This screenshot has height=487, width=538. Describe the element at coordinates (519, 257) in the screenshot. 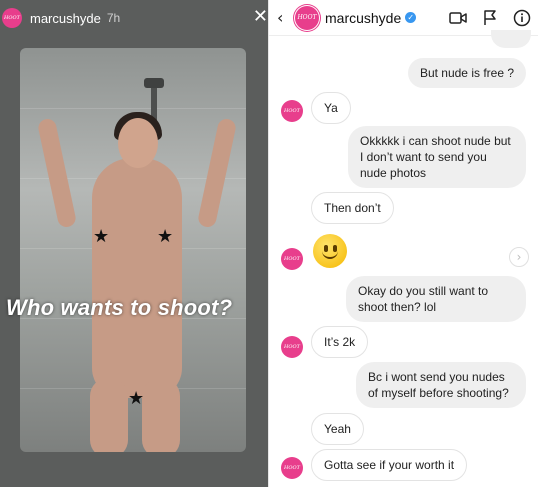

I see `share-icon: ›` at that location.